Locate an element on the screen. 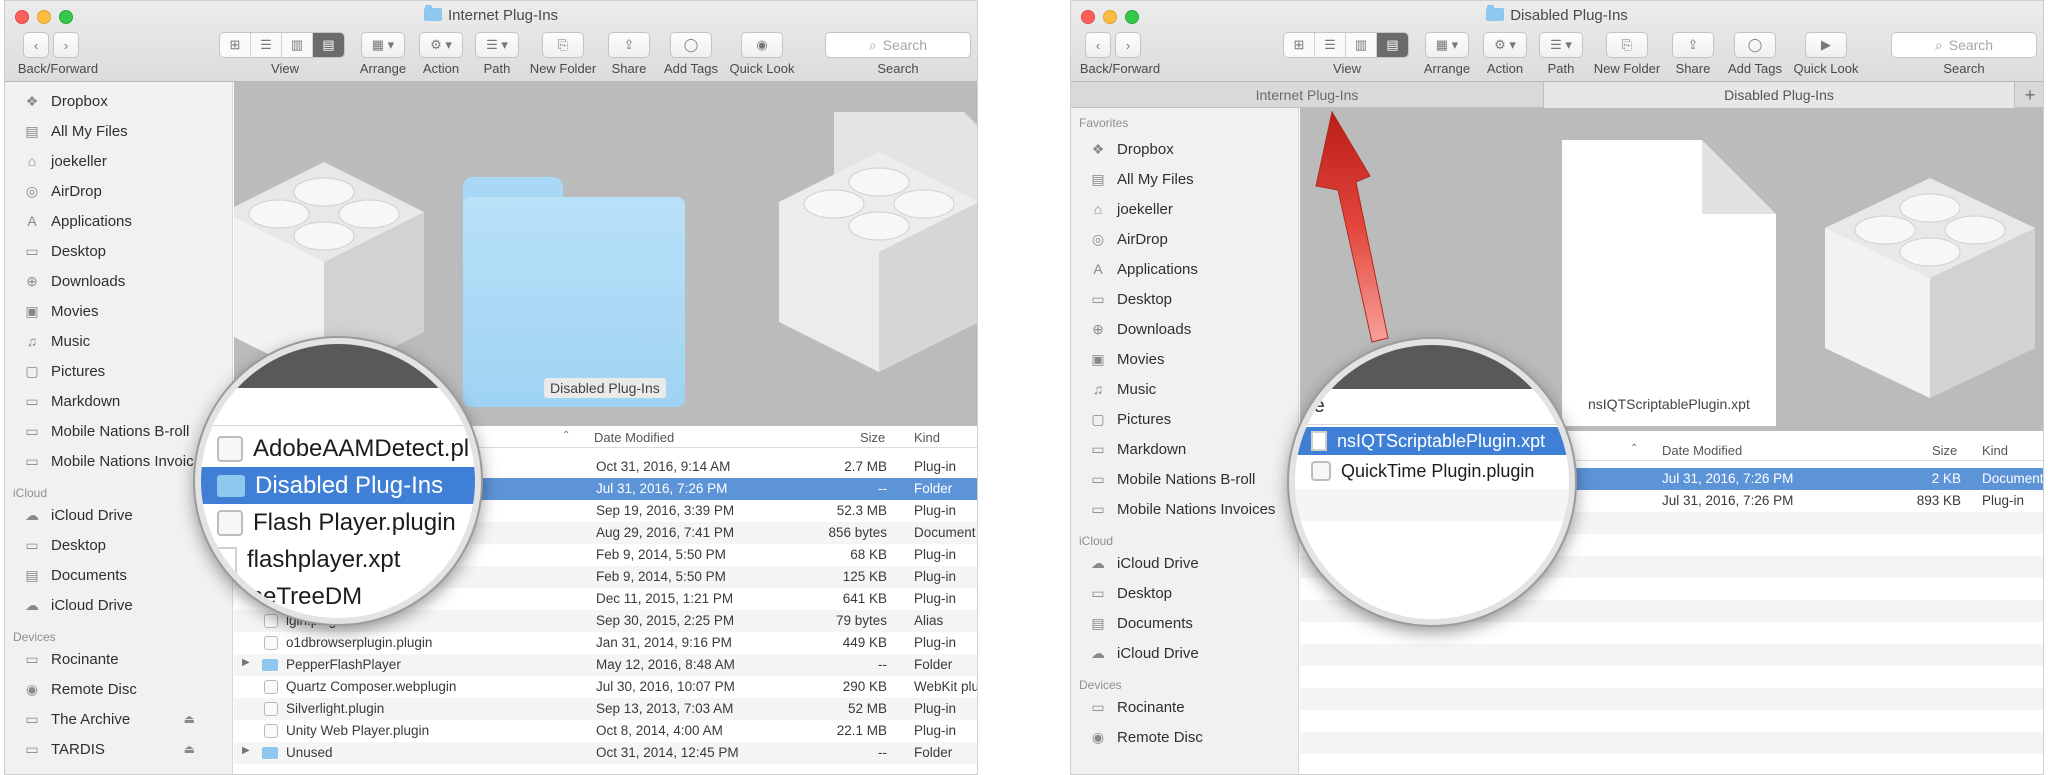 The height and width of the screenshot is (775, 2048). file-kind: Folder is located at coordinates (933, 488).